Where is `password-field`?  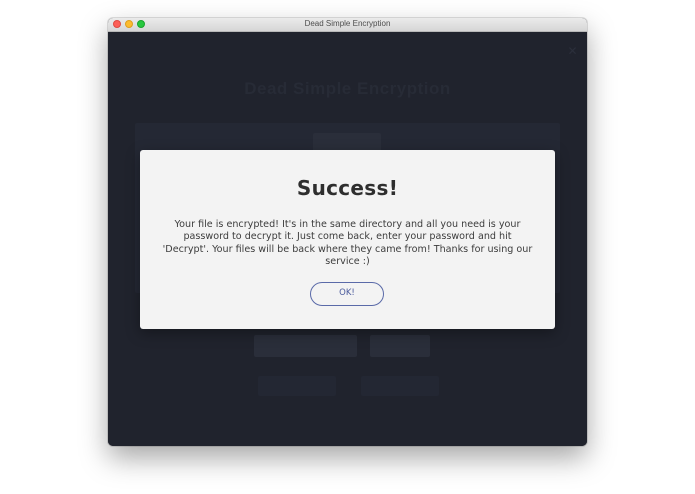
password-field is located at coordinates (305, 346).